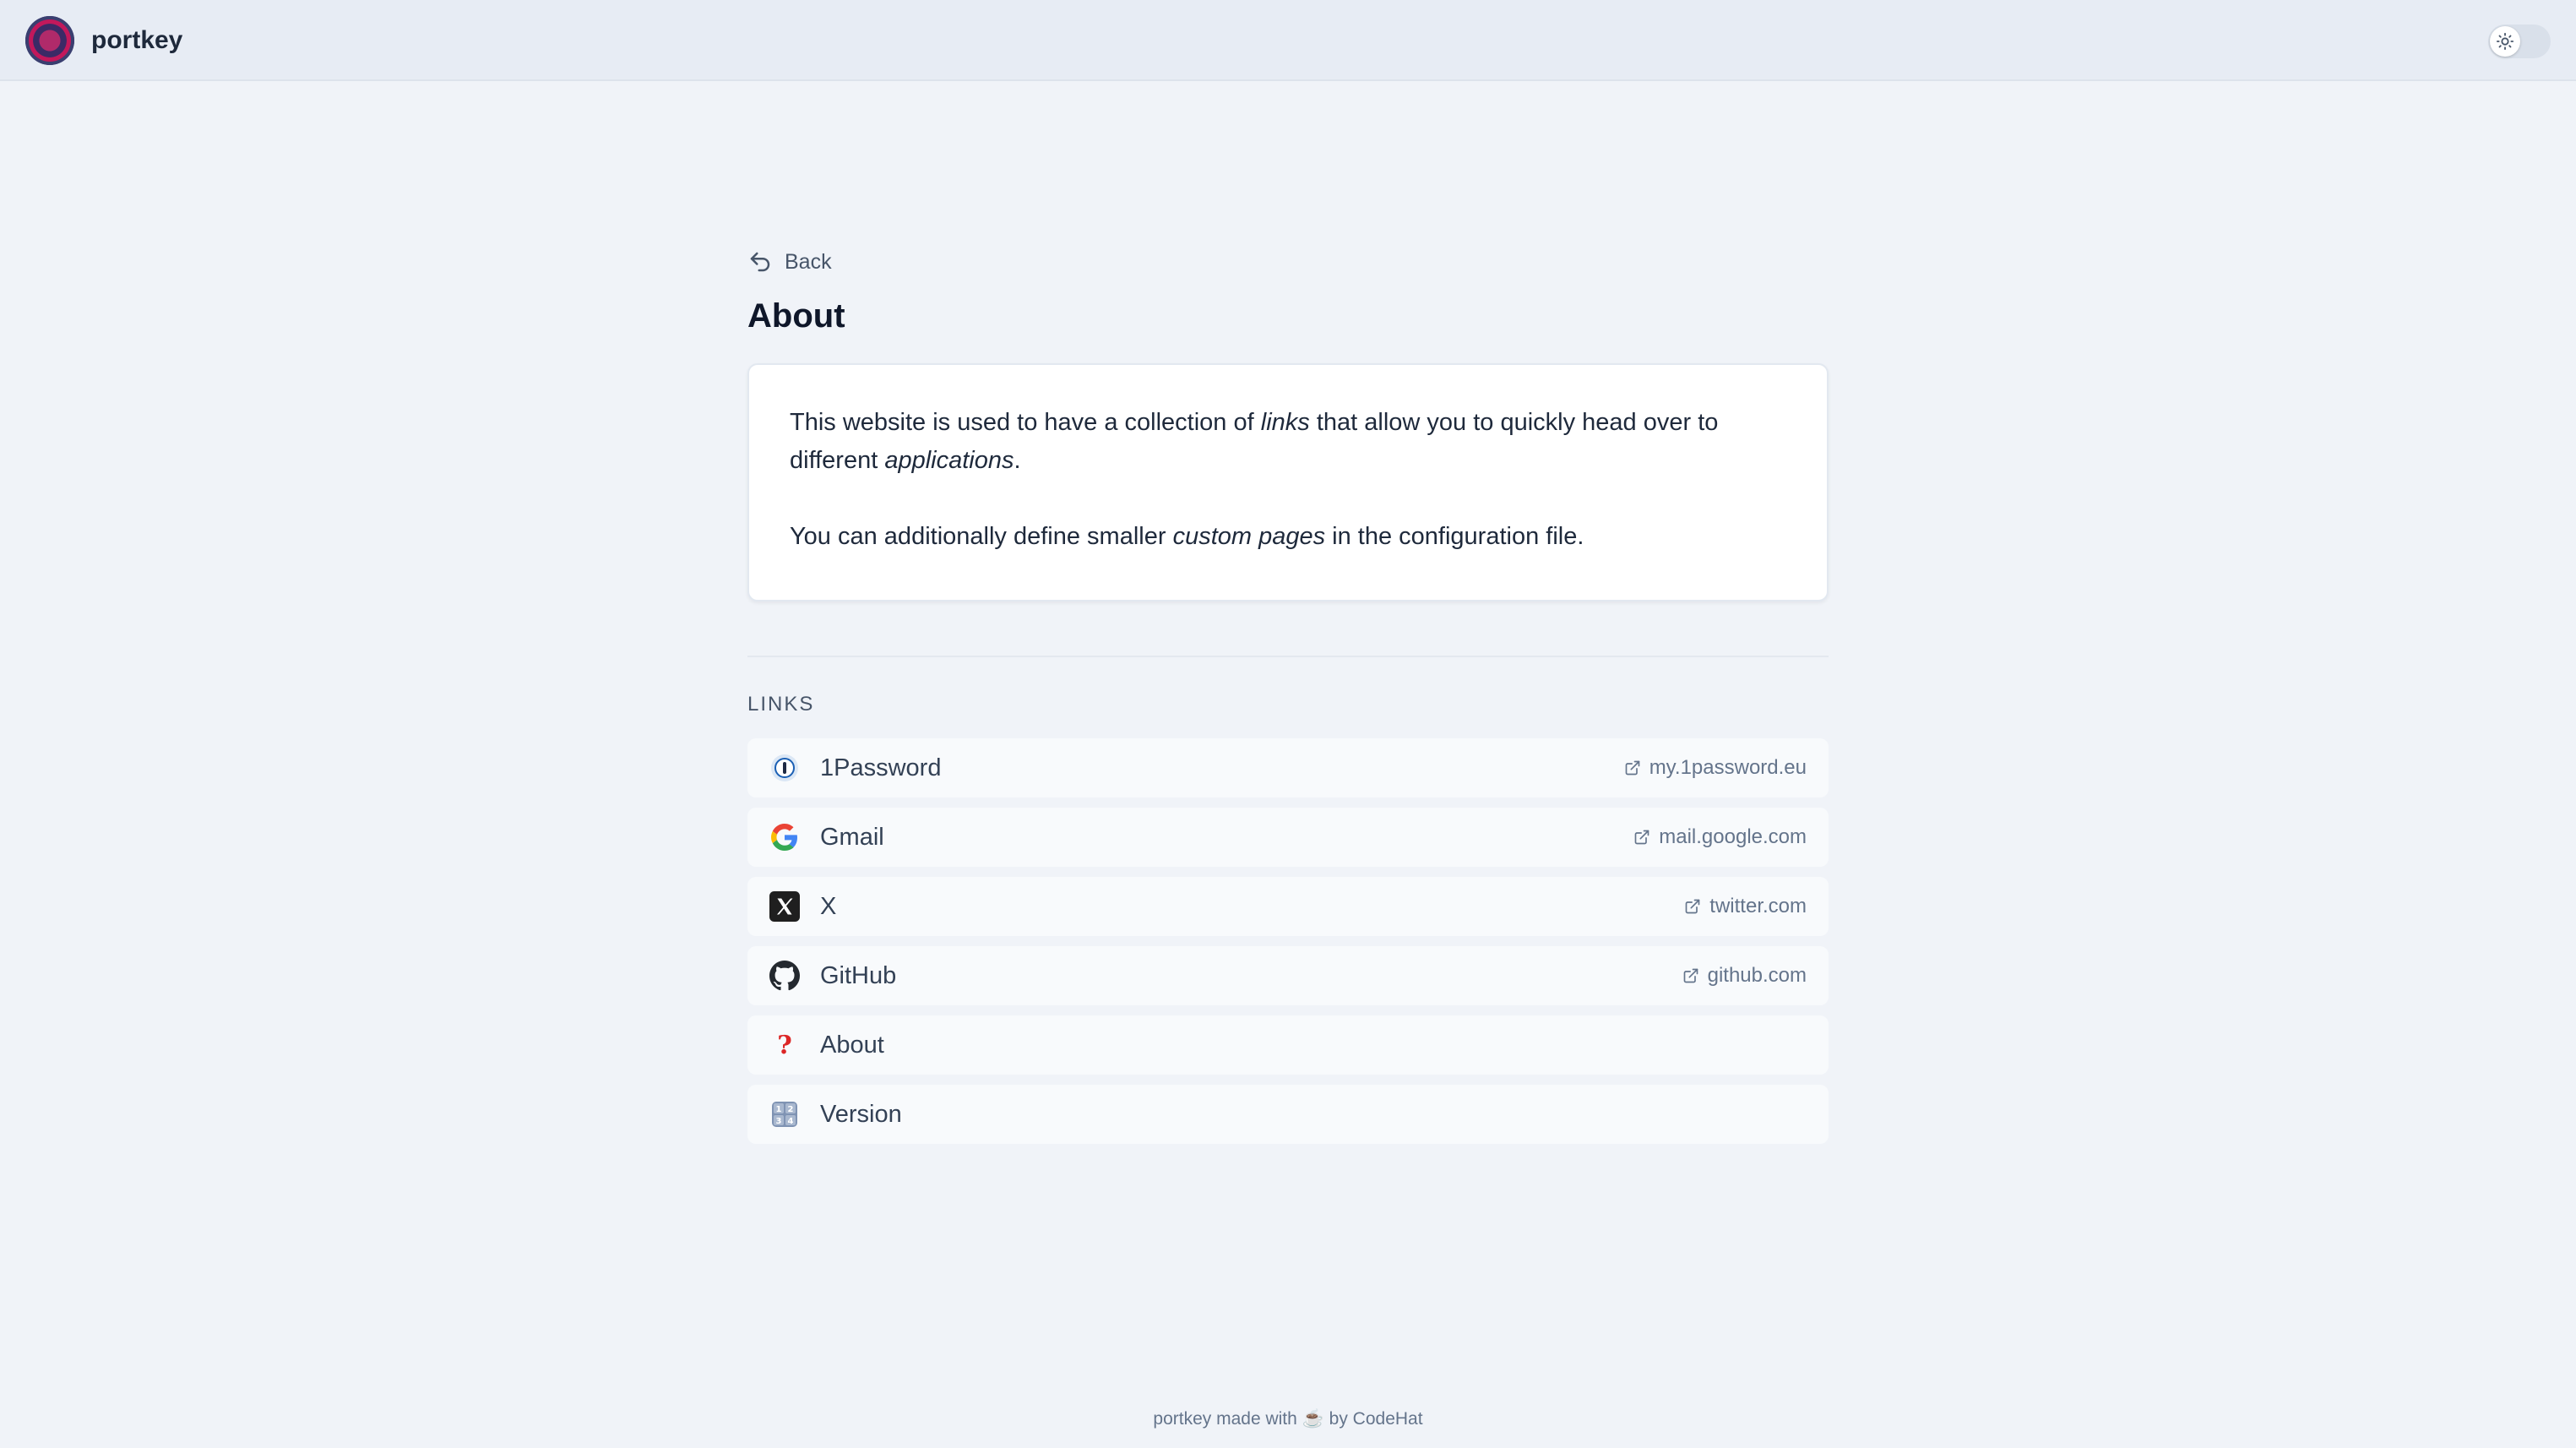 This screenshot has height=1448, width=2576. I want to click on page-title: About, so click(796, 316).